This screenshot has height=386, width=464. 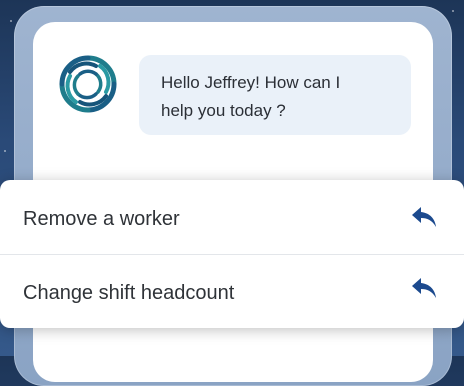 What do you see at coordinates (223, 110) in the screenshot?
I see `assistant-message-line-2: help you today ?` at bounding box center [223, 110].